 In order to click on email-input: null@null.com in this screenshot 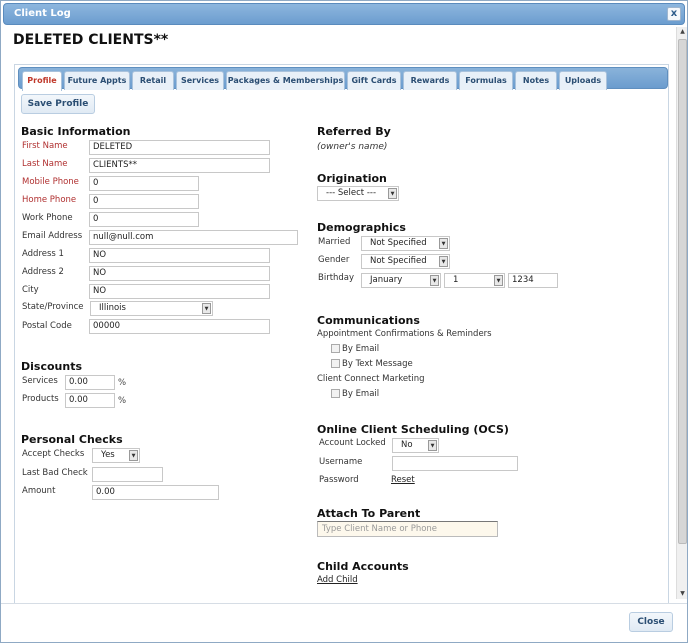, I will do `click(193, 237)`.